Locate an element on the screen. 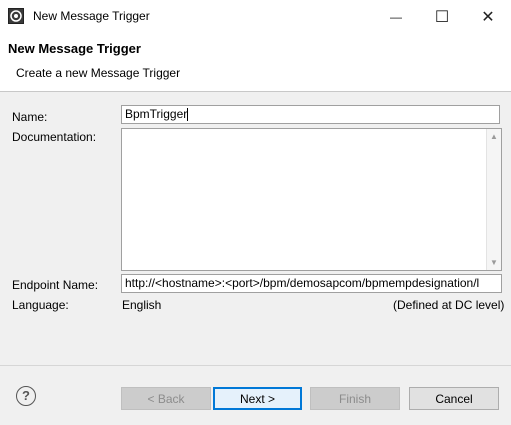 The image size is (511, 425). minimize-icon: — is located at coordinates (396, 16).